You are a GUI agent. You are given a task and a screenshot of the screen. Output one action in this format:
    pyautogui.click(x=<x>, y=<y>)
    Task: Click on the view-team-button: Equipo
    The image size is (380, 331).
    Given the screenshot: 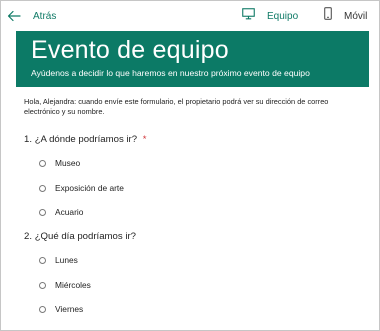 What is the action you would take?
    pyautogui.click(x=270, y=16)
    